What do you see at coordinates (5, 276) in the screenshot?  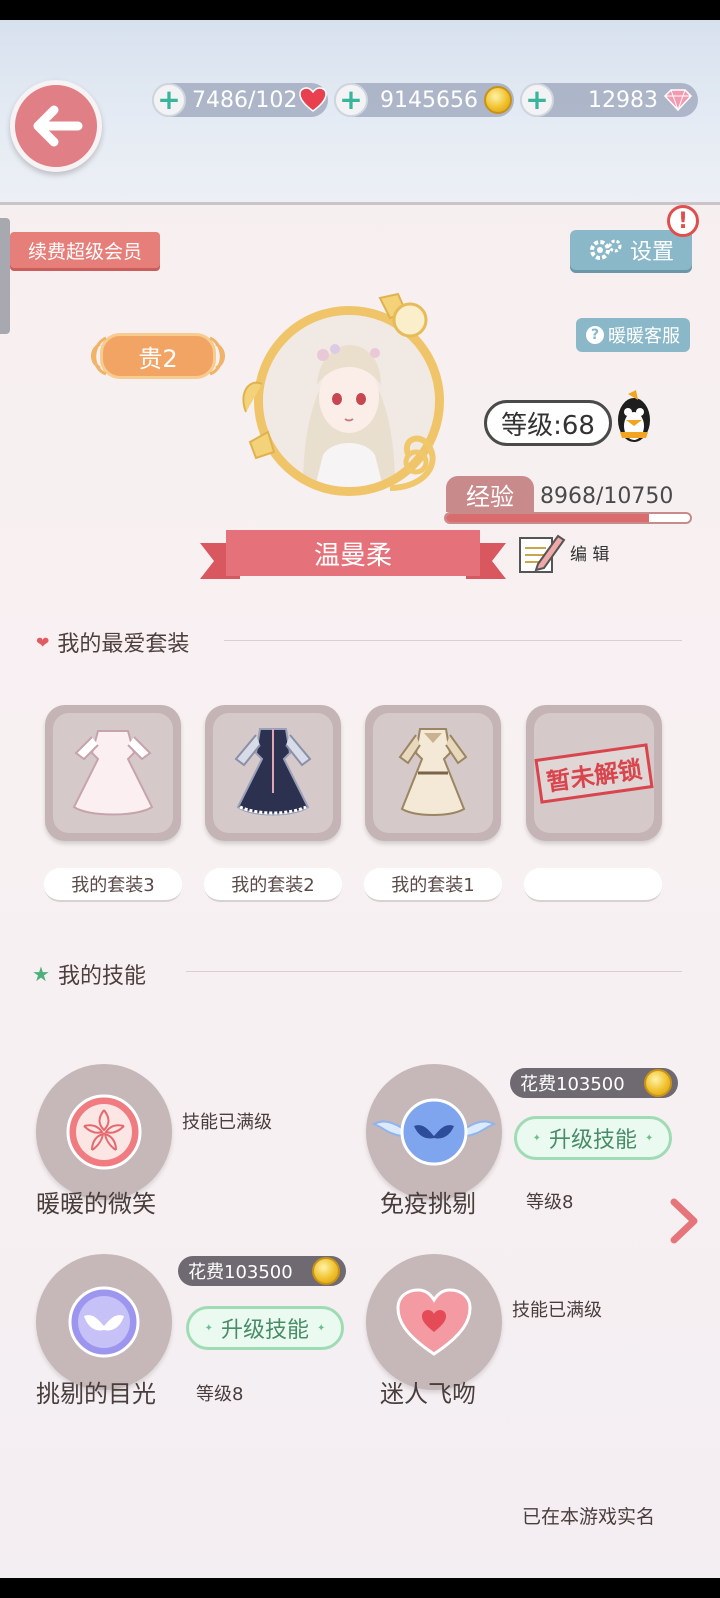 I see `side-handle` at bounding box center [5, 276].